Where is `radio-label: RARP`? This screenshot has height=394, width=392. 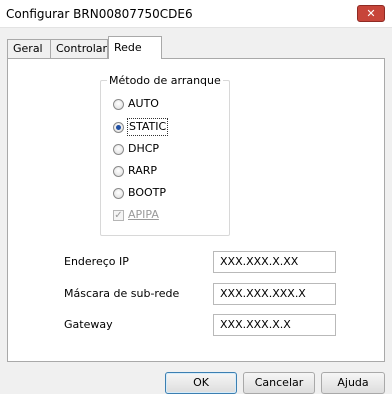
radio-label: RARP is located at coordinates (142, 170).